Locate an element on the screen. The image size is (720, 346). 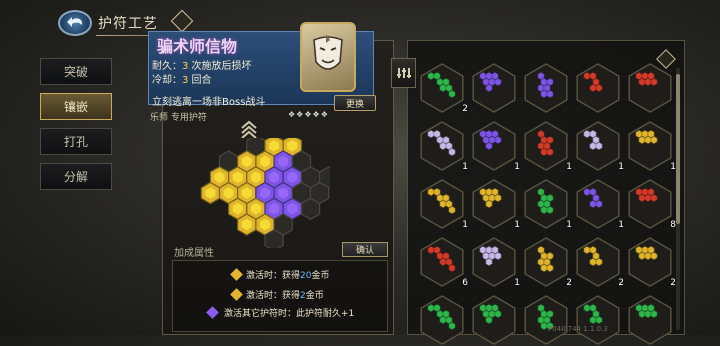
attribute-row: 激活其它护符时：此护符耐久+1 is located at coordinates (289, 314).